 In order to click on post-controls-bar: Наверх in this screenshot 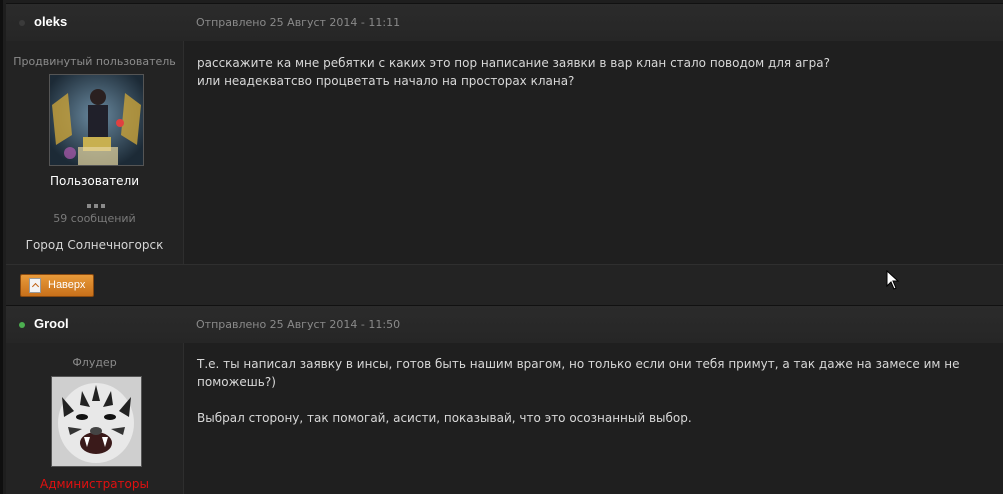, I will do `click(504, 285)`.